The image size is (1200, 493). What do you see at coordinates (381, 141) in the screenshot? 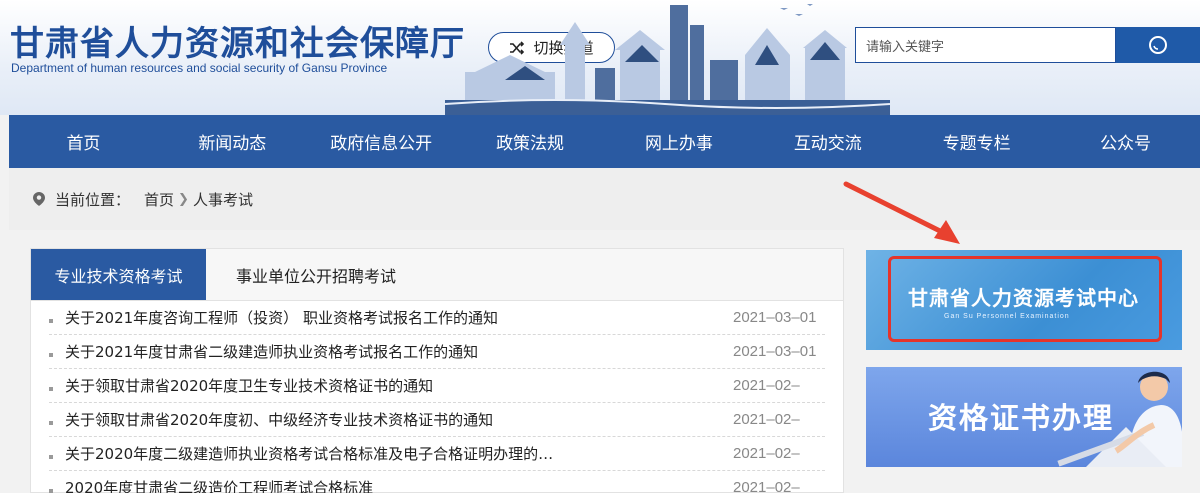
I see `nav-item-gov-info: 政府信息公开` at bounding box center [381, 141].